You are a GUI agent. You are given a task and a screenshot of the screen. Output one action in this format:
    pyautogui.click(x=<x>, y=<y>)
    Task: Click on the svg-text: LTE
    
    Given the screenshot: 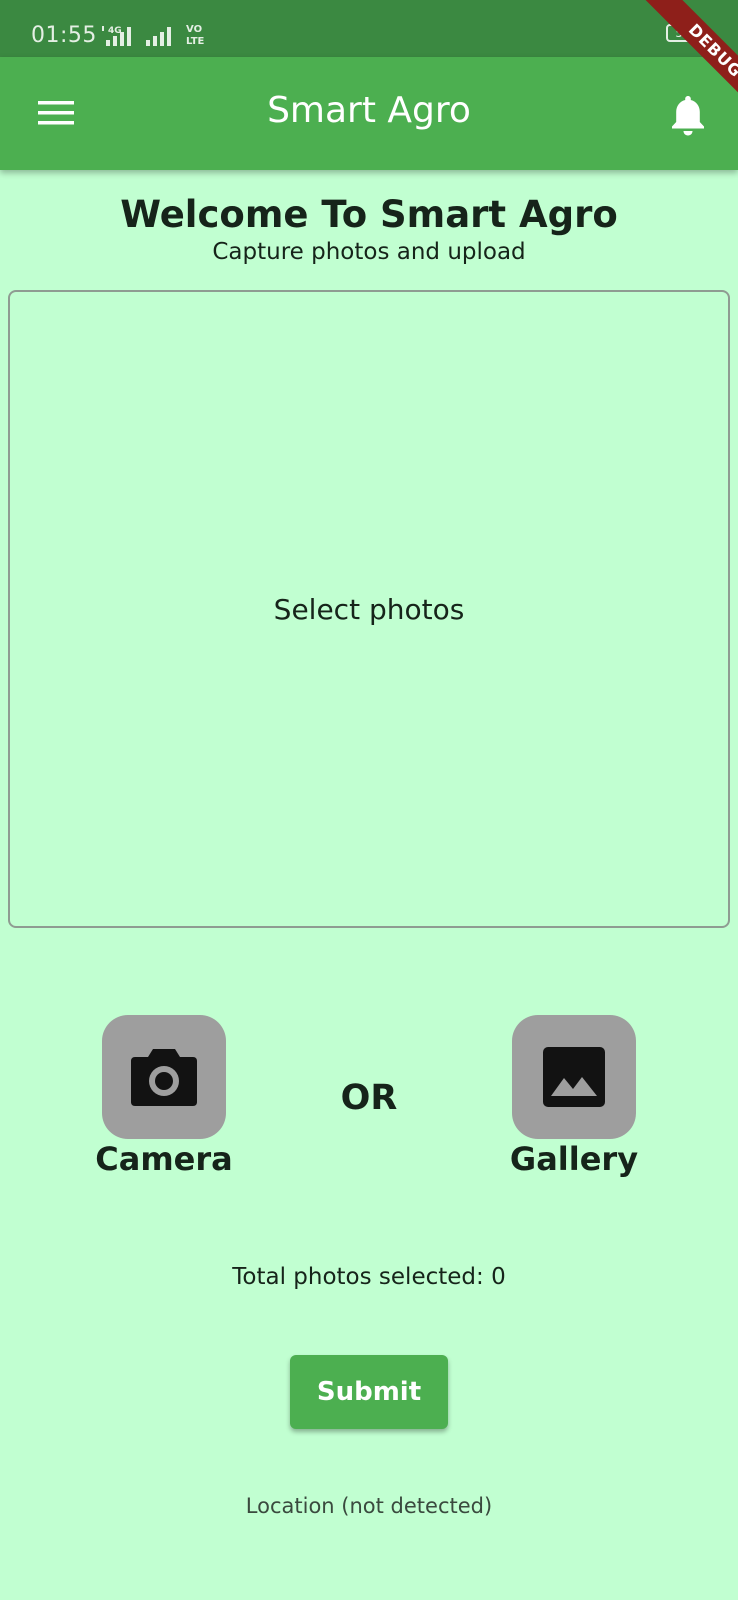 What is the action you would take?
    pyautogui.click(x=195, y=41)
    